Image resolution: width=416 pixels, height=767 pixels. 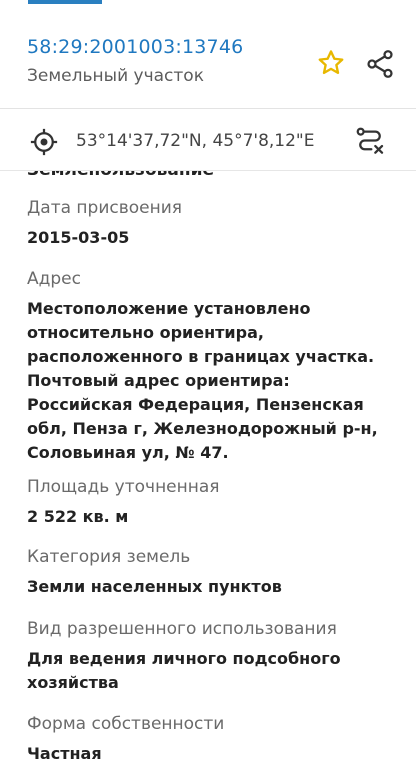 I want to click on object-type: Земельный участок, so click(x=115, y=76).